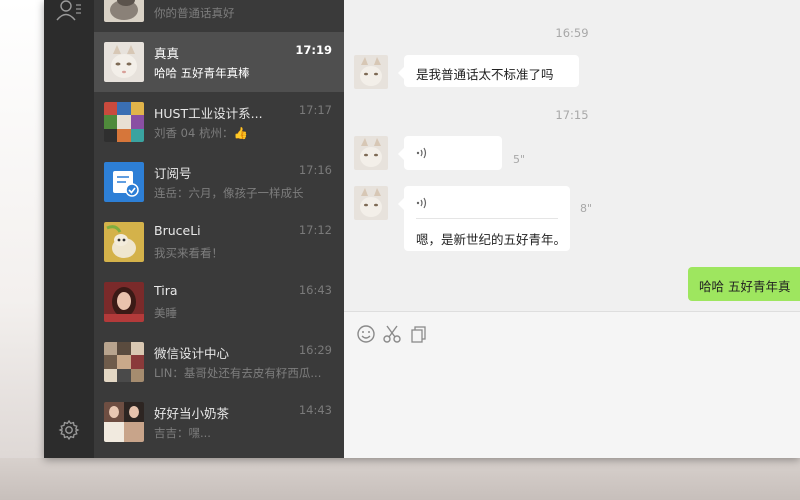 The image size is (800, 500). Describe the element at coordinates (419, 334) in the screenshot. I see `file-icon` at that location.